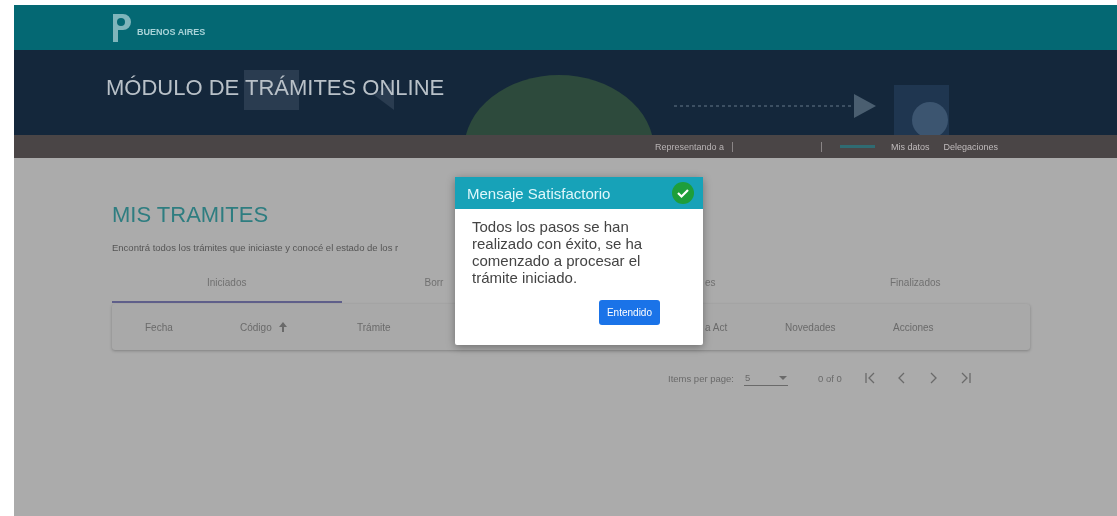 The height and width of the screenshot is (516, 1117). What do you see at coordinates (192, 327) in the screenshot?
I see `column-header: Fecha` at bounding box center [192, 327].